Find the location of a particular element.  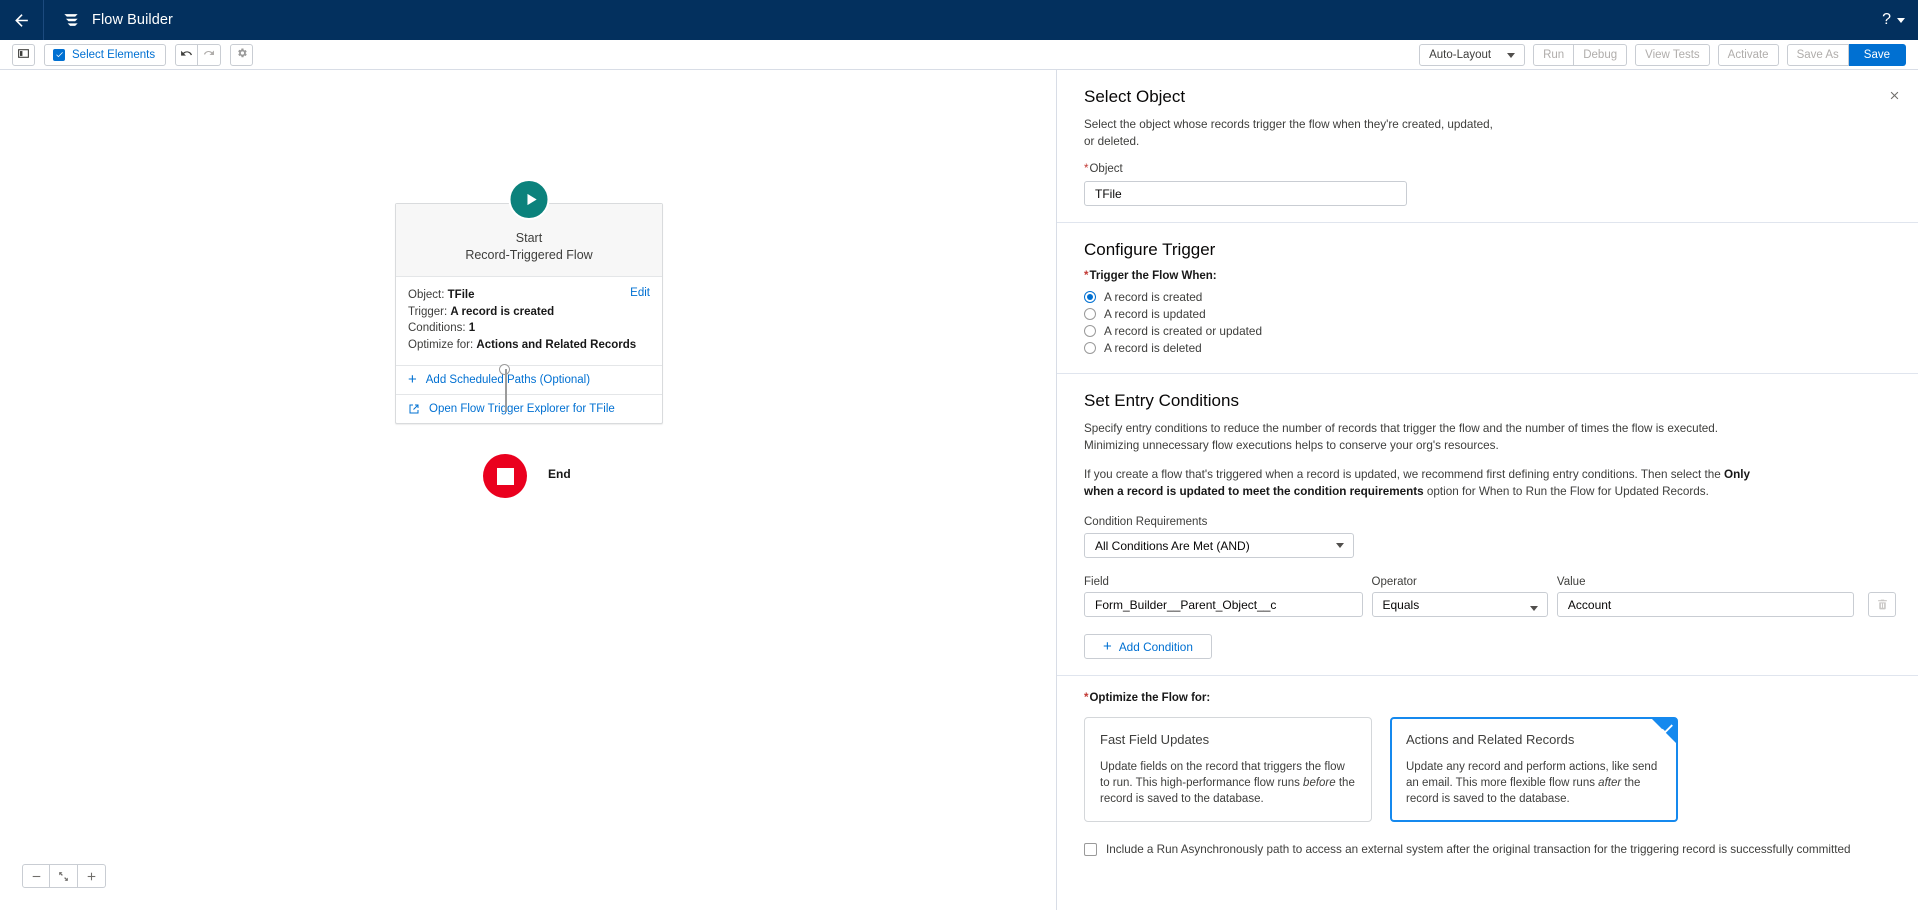

checkbox-selection-icon is located at coordinates (59, 54).